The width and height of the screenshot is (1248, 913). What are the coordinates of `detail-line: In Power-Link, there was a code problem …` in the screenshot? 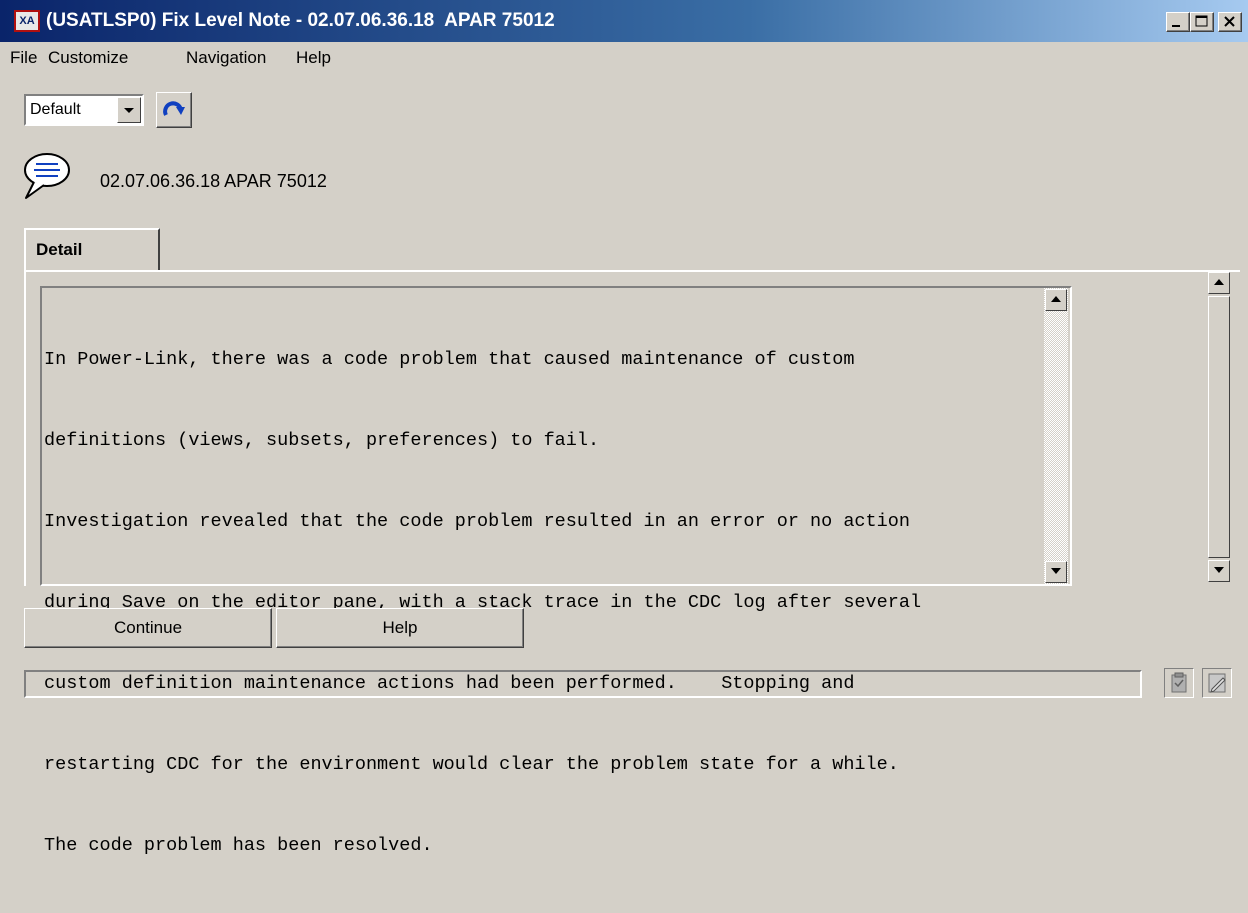 It's located at (449, 359).